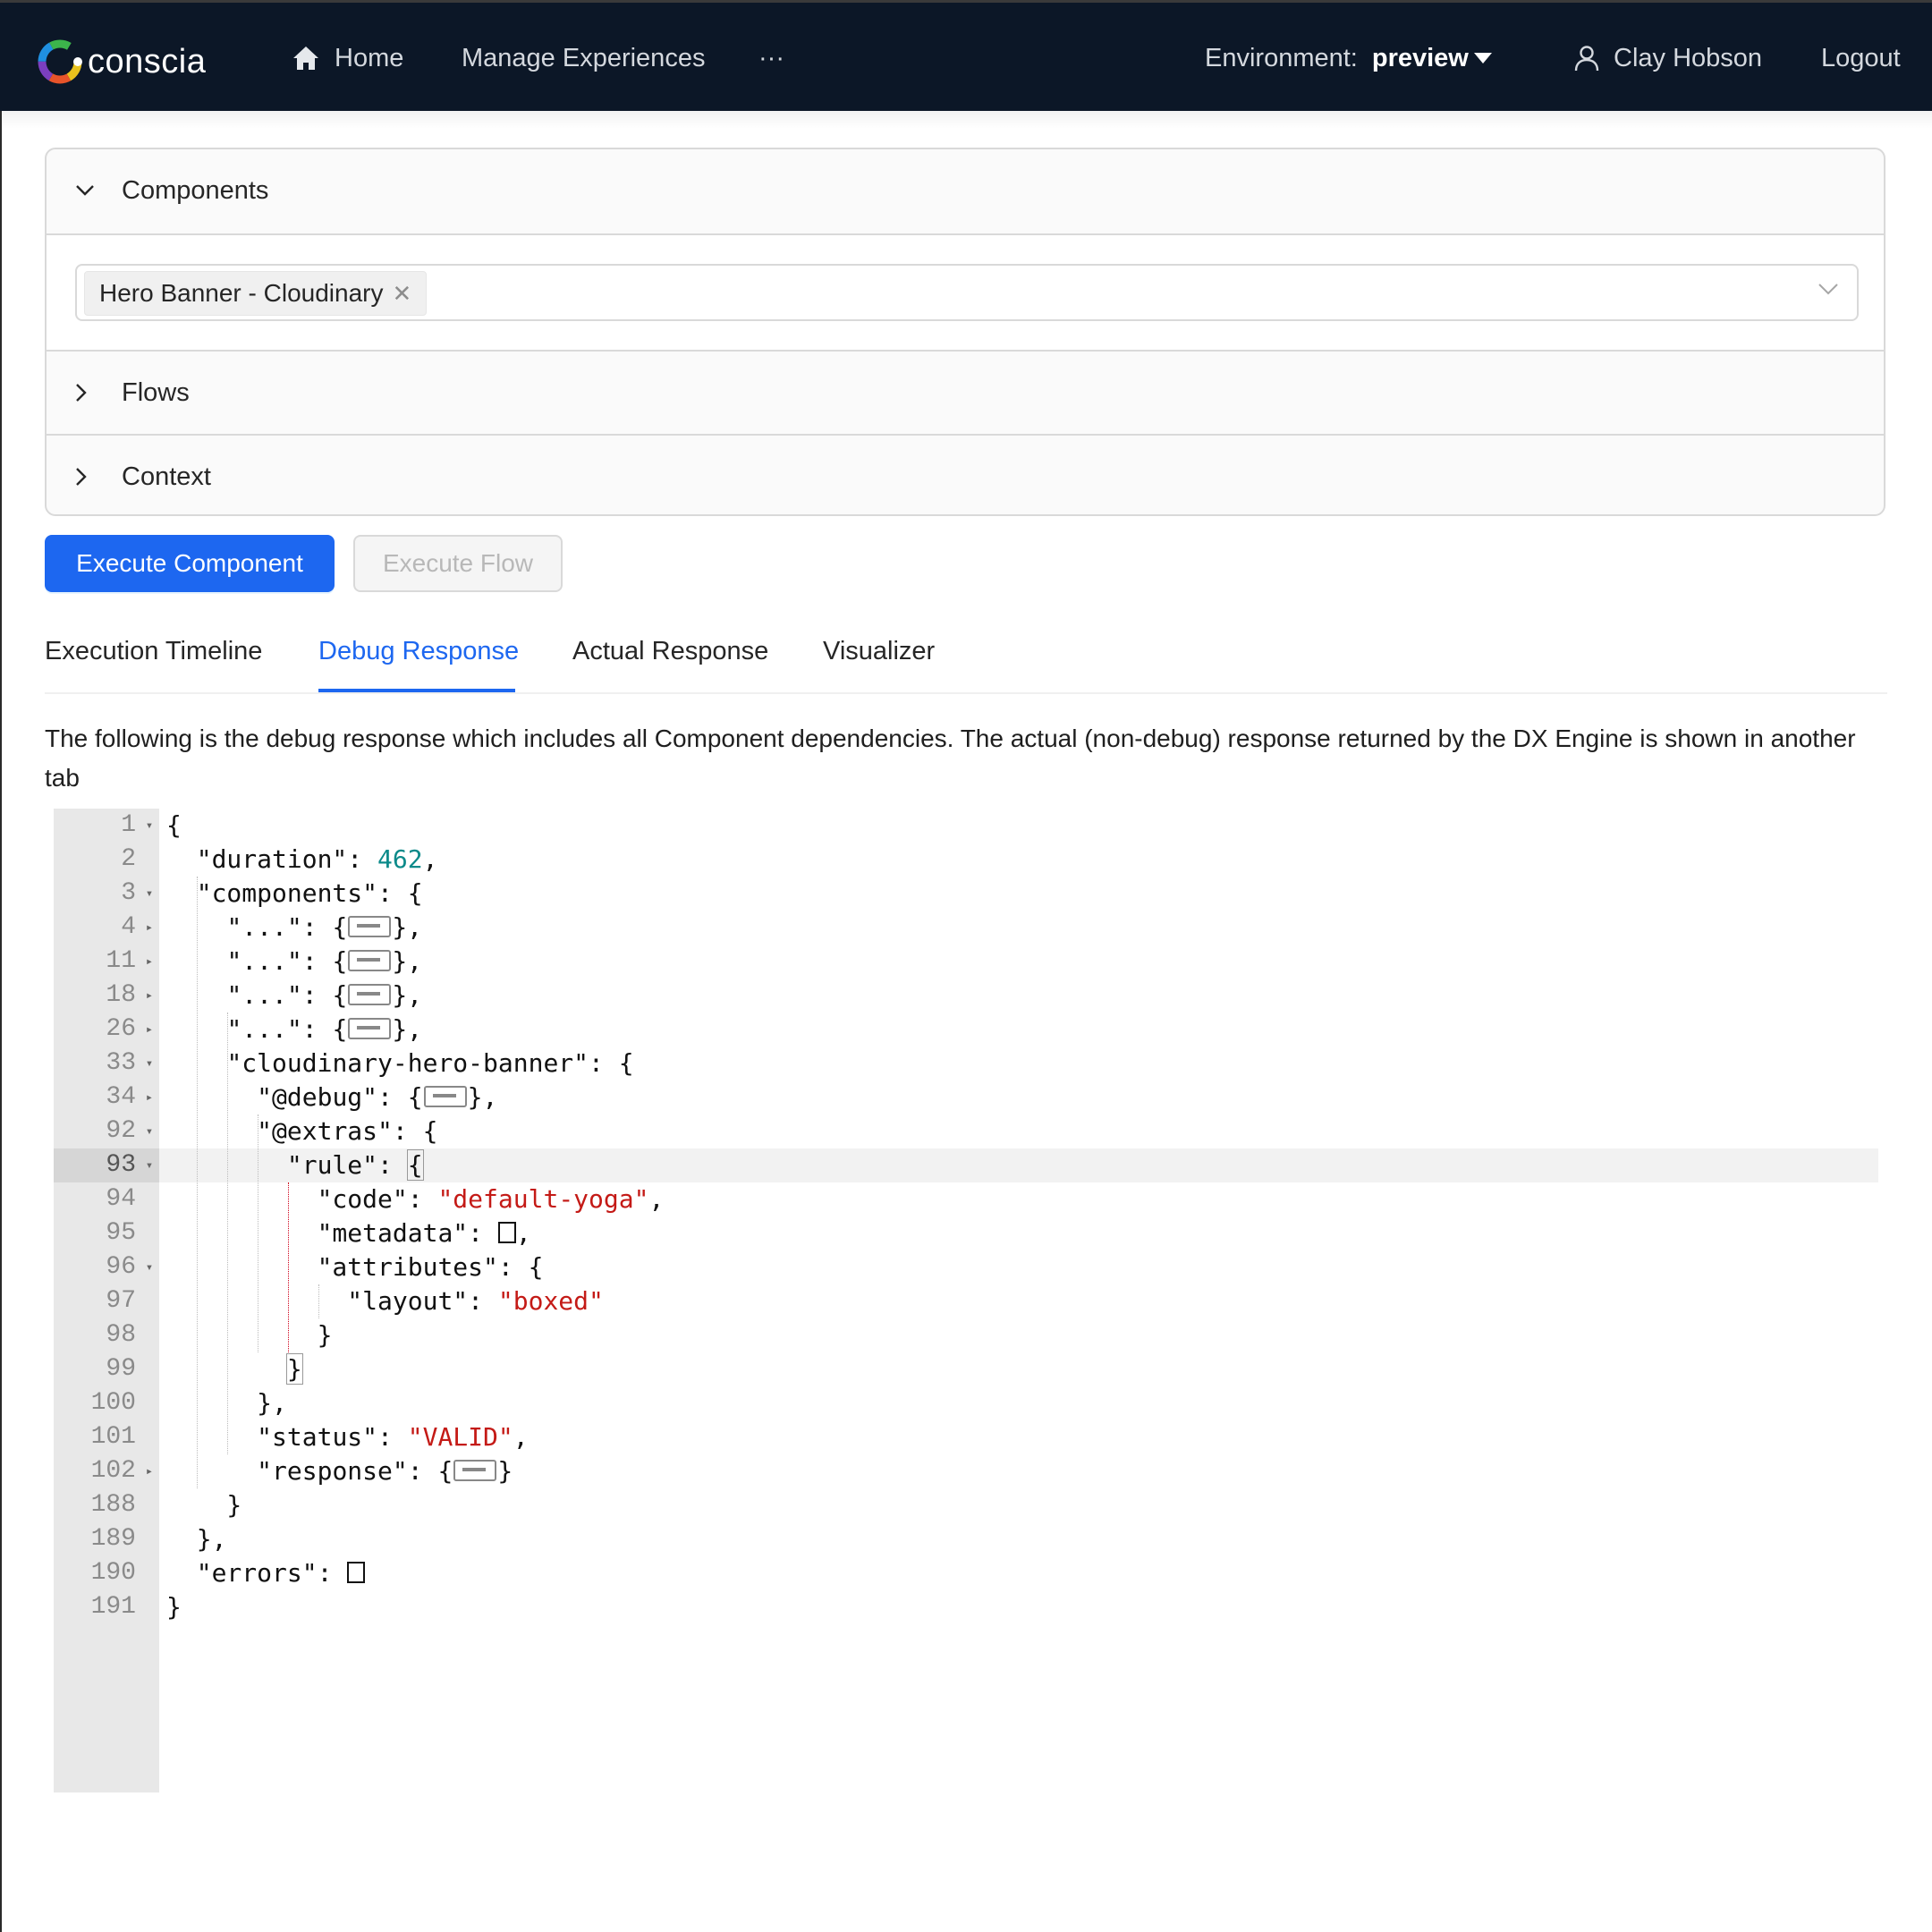  Describe the element at coordinates (458, 563) in the screenshot. I see `execute-flow-button: Execute Flow` at that location.